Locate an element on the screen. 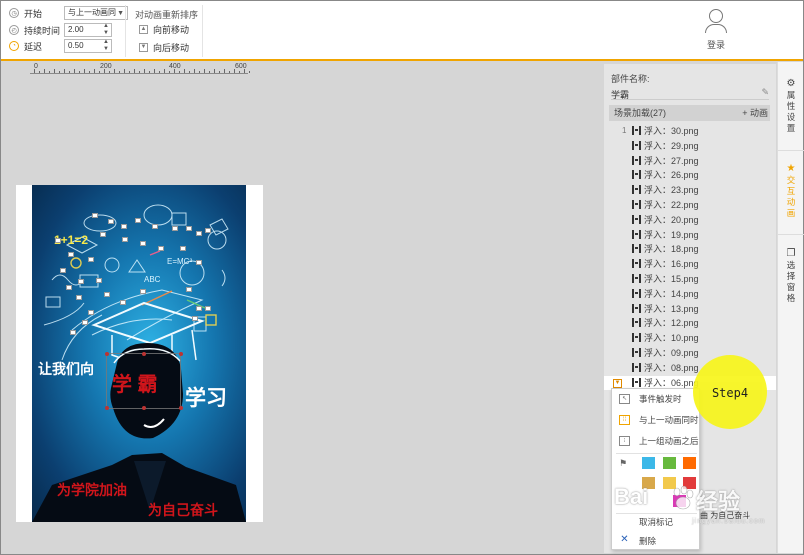  animation-item-label: 浮入：20.png is located at coordinates (671, 219).